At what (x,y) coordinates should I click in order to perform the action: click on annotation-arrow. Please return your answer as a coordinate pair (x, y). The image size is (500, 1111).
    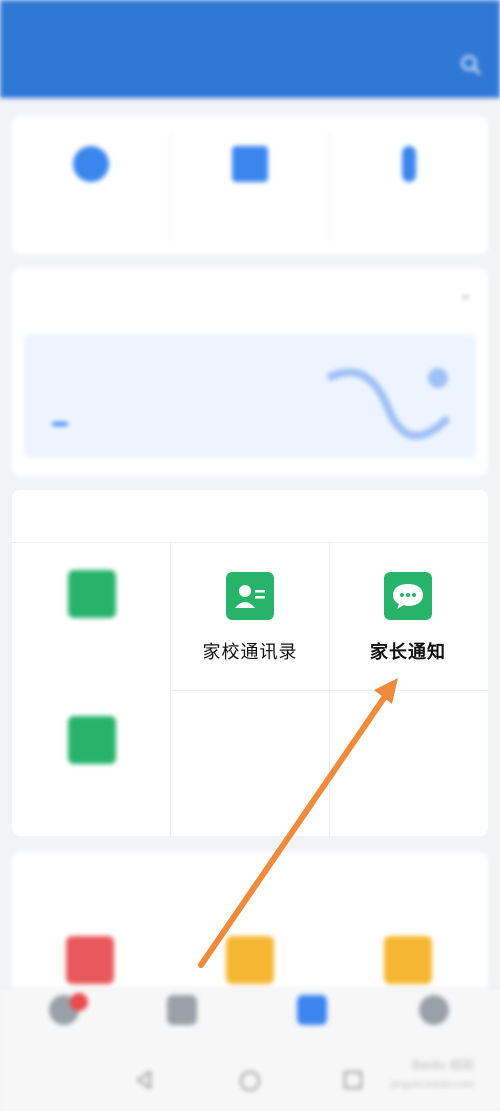
    Looking at the image, I should click on (298, 823).